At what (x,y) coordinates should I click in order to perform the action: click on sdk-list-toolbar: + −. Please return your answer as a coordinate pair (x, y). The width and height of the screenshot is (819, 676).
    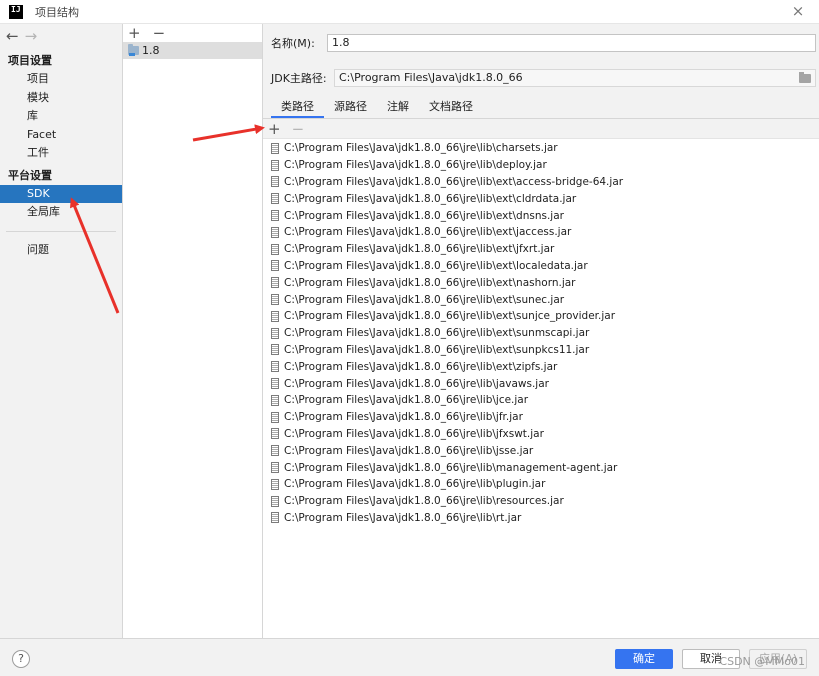
    Looking at the image, I should click on (192, 33).